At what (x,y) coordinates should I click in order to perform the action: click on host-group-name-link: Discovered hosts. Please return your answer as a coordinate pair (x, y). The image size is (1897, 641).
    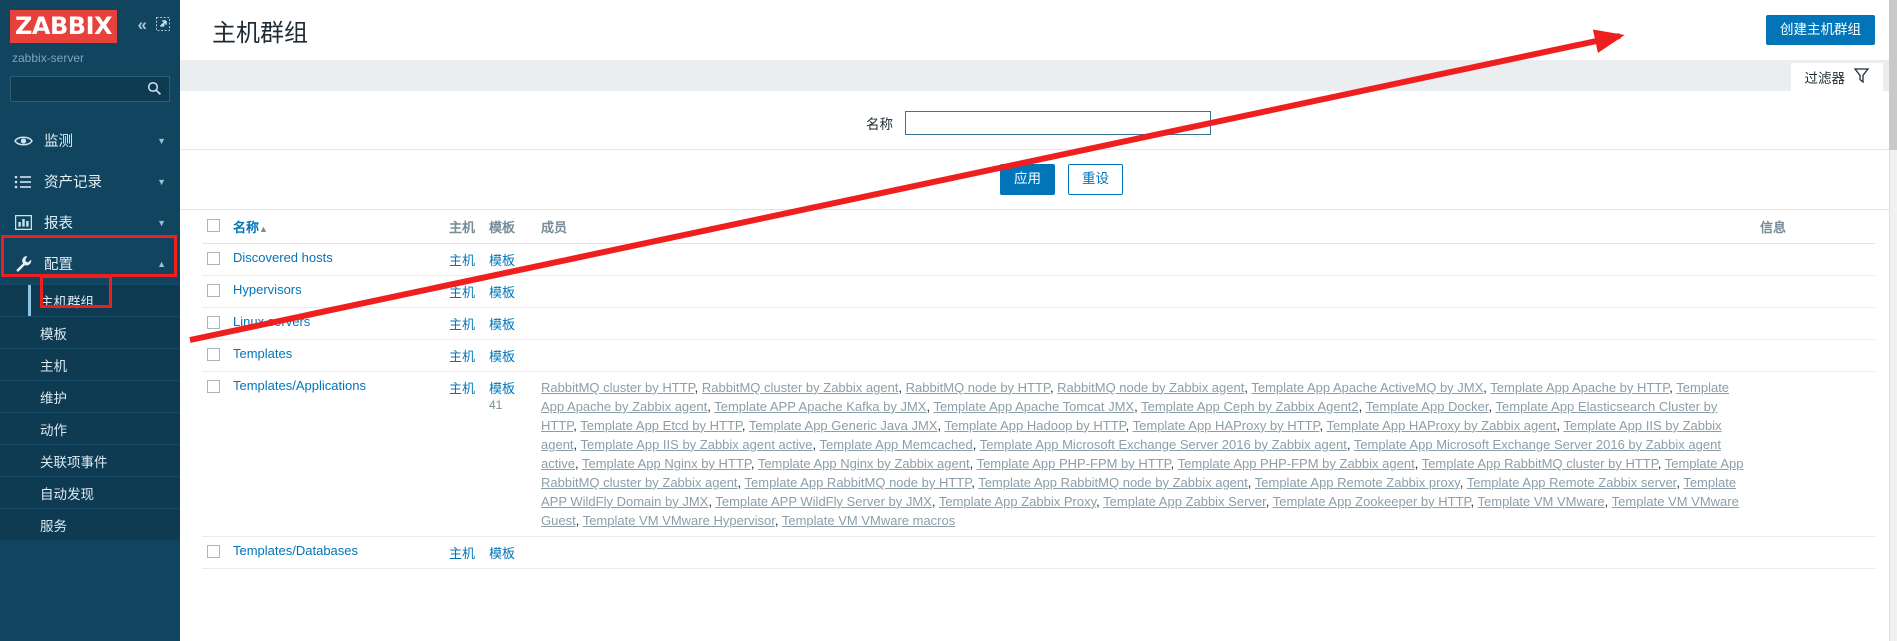
    Looking at the image, I should click on (283, 257).